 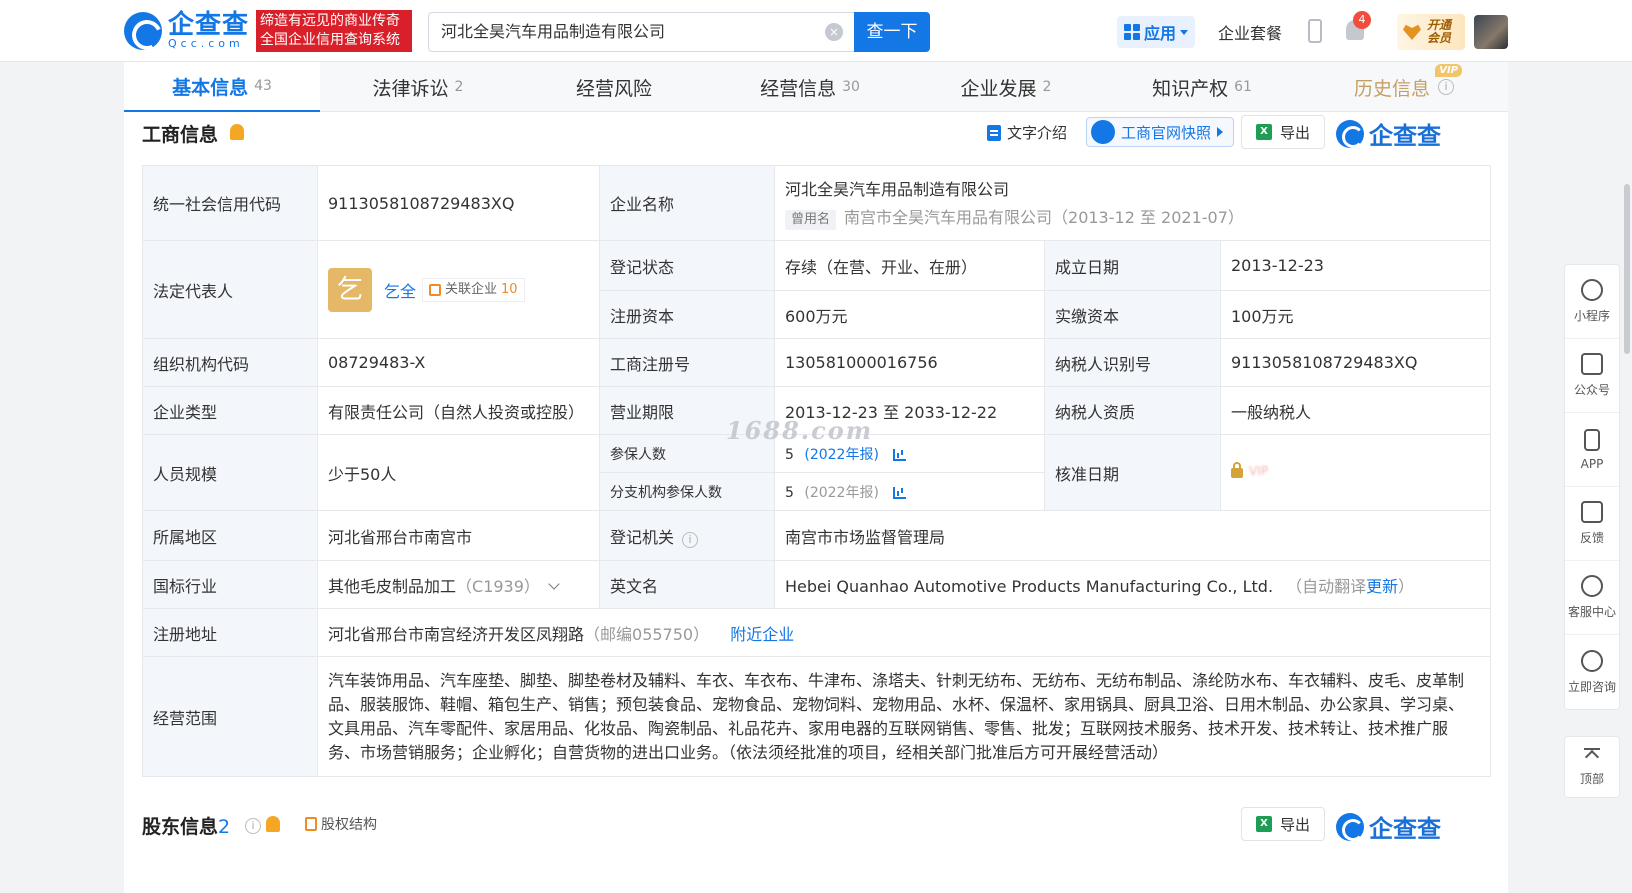 What do you see at coordinates (816, 535) in the screenshot?
I see `table-row: 所属地区 河北省邢台市南宫市 登记机关 i 南宫市市场监督管理局` at bounding box center [816, 535].